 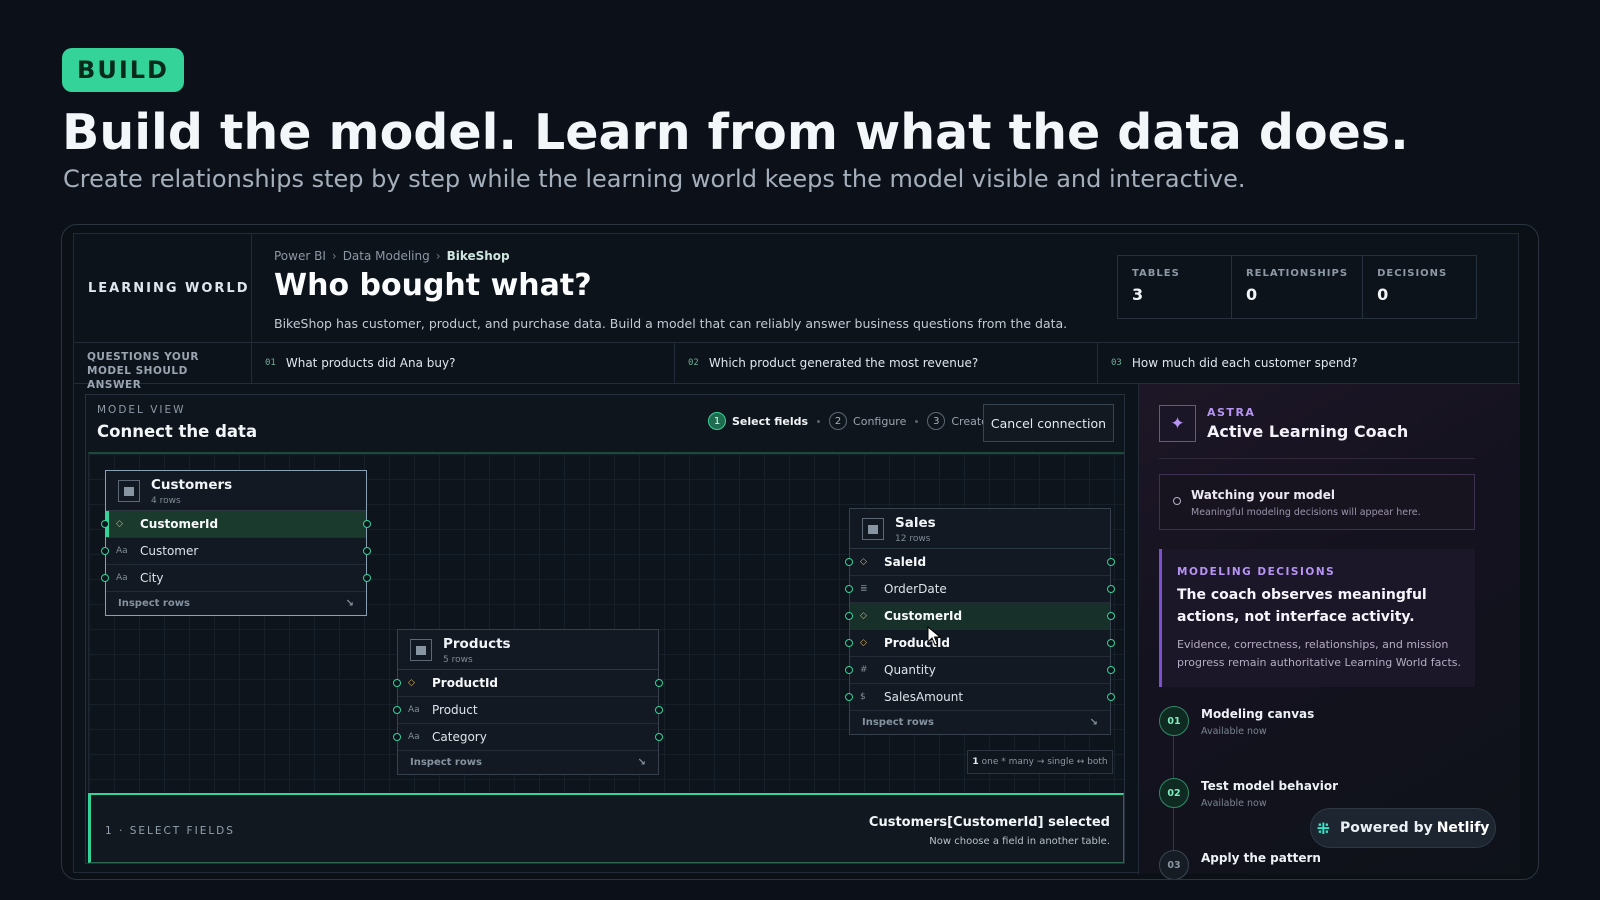 I want to click on field-row: $ SalesAmount, so click(x=980, y=697).